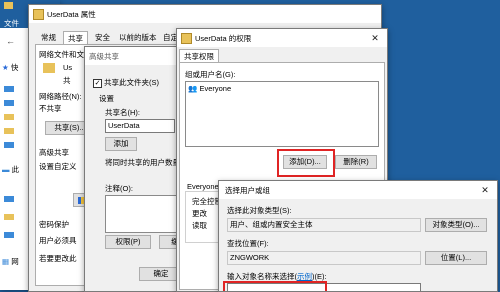 This screenshot has height=292, width=500. I want to click on users-list: 👥 Everyone, so click(282, 114).